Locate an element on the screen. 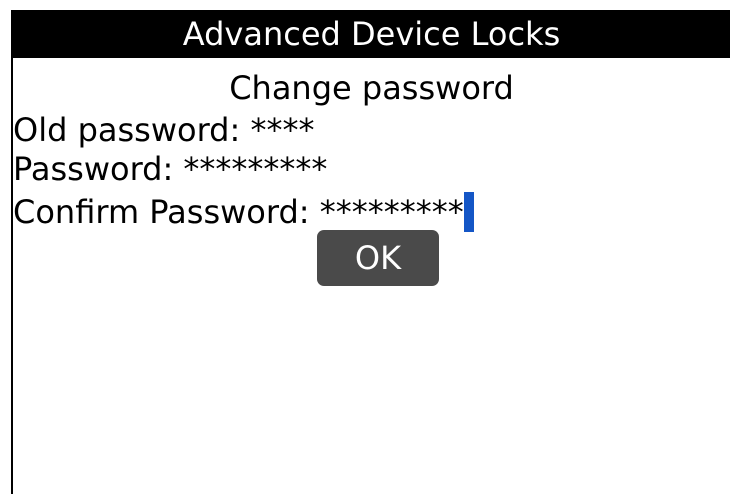  confirm-password-label: Confirm Password: is located at coordinates (166, 212).